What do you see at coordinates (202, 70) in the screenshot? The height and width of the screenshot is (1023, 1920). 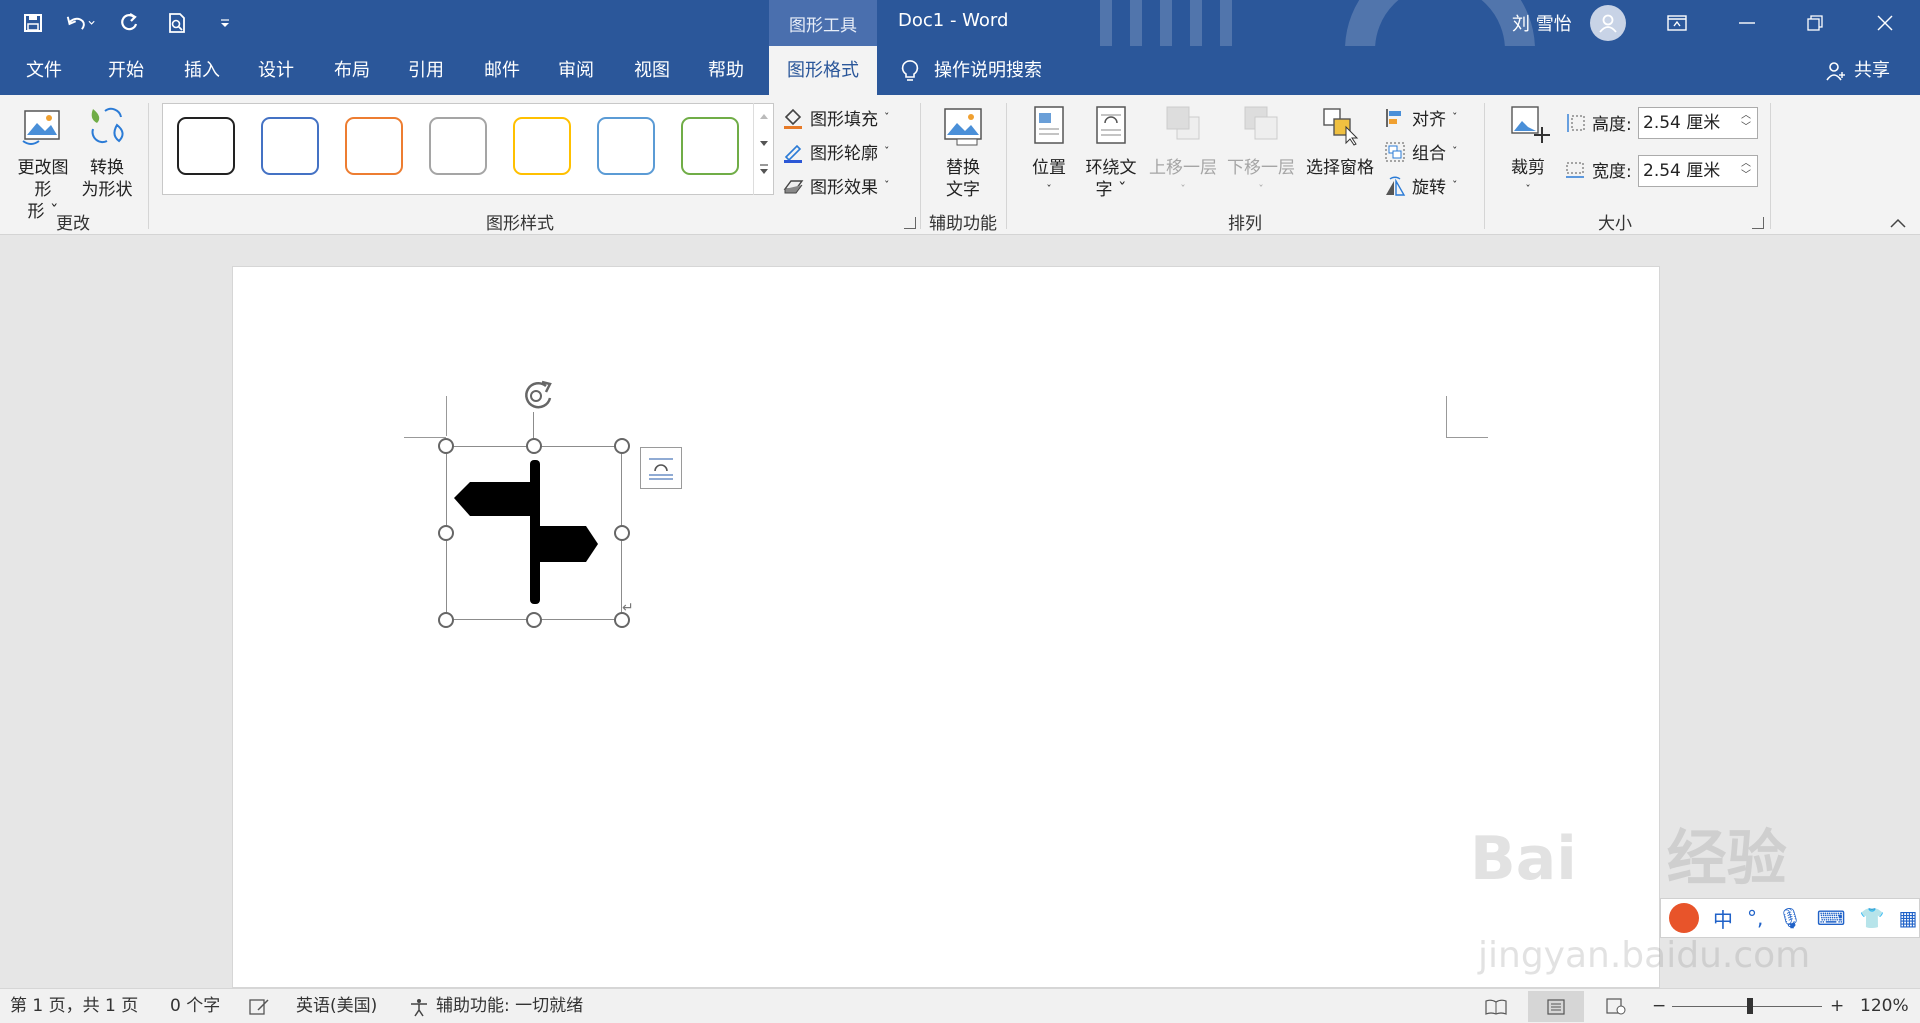 I see `tab-insert: 插入` at bounding box center [202, 70].